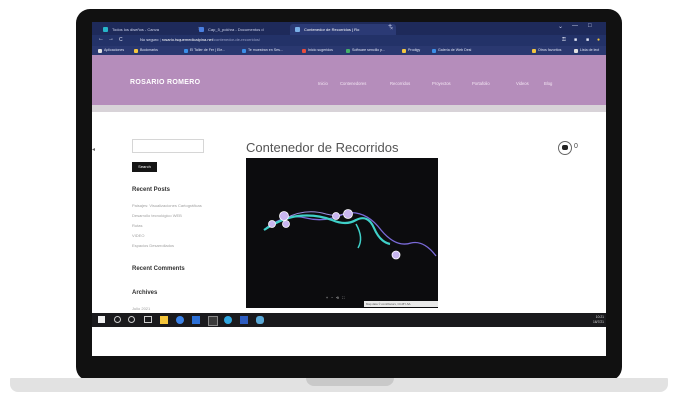 The height and width of the screenshot is (393, 678). I want to click on bookmark-item: Otros favoritos, so click(546, 50).